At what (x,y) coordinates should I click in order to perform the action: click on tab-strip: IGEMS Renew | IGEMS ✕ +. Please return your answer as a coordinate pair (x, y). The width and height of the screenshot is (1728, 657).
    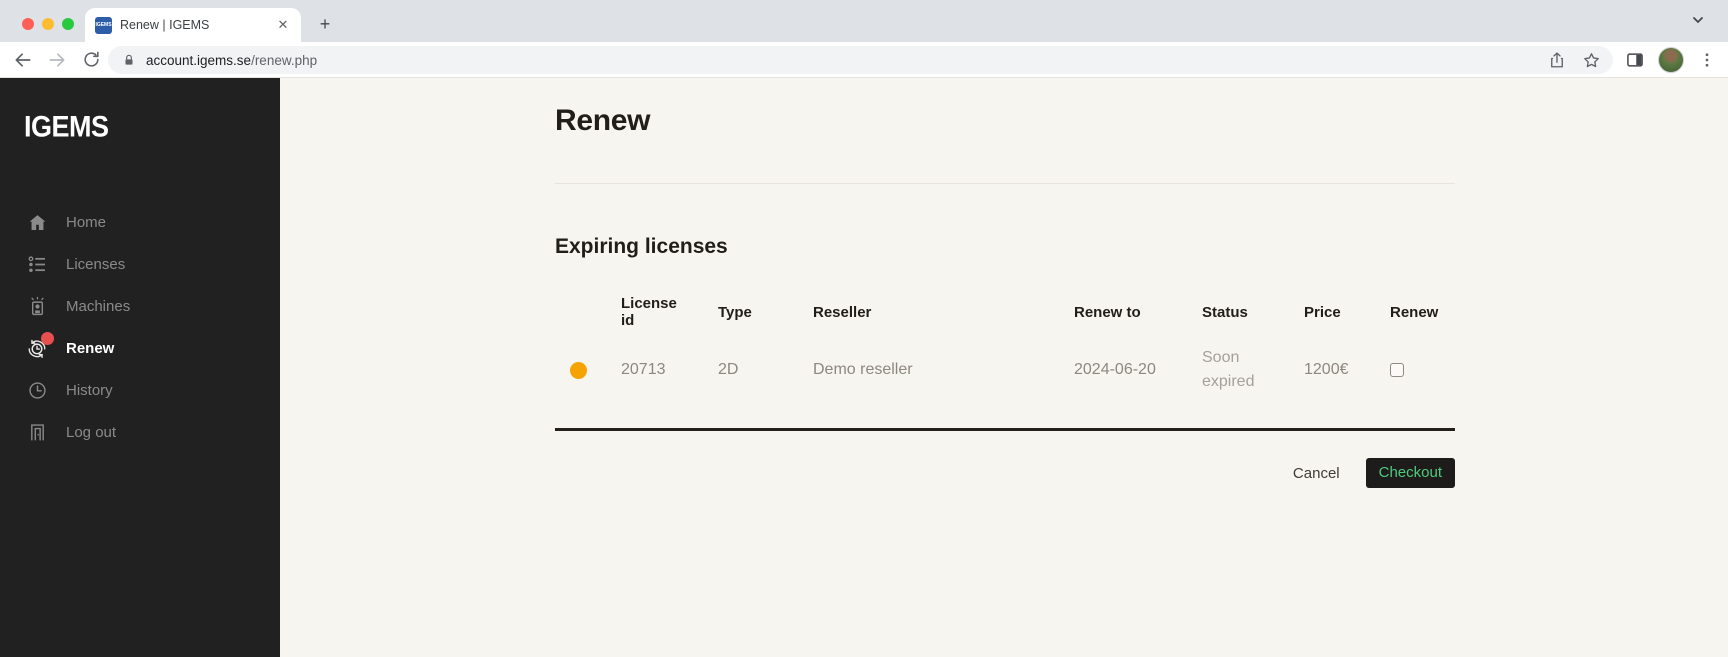
    Looking at the image, I should click on (864, 21).